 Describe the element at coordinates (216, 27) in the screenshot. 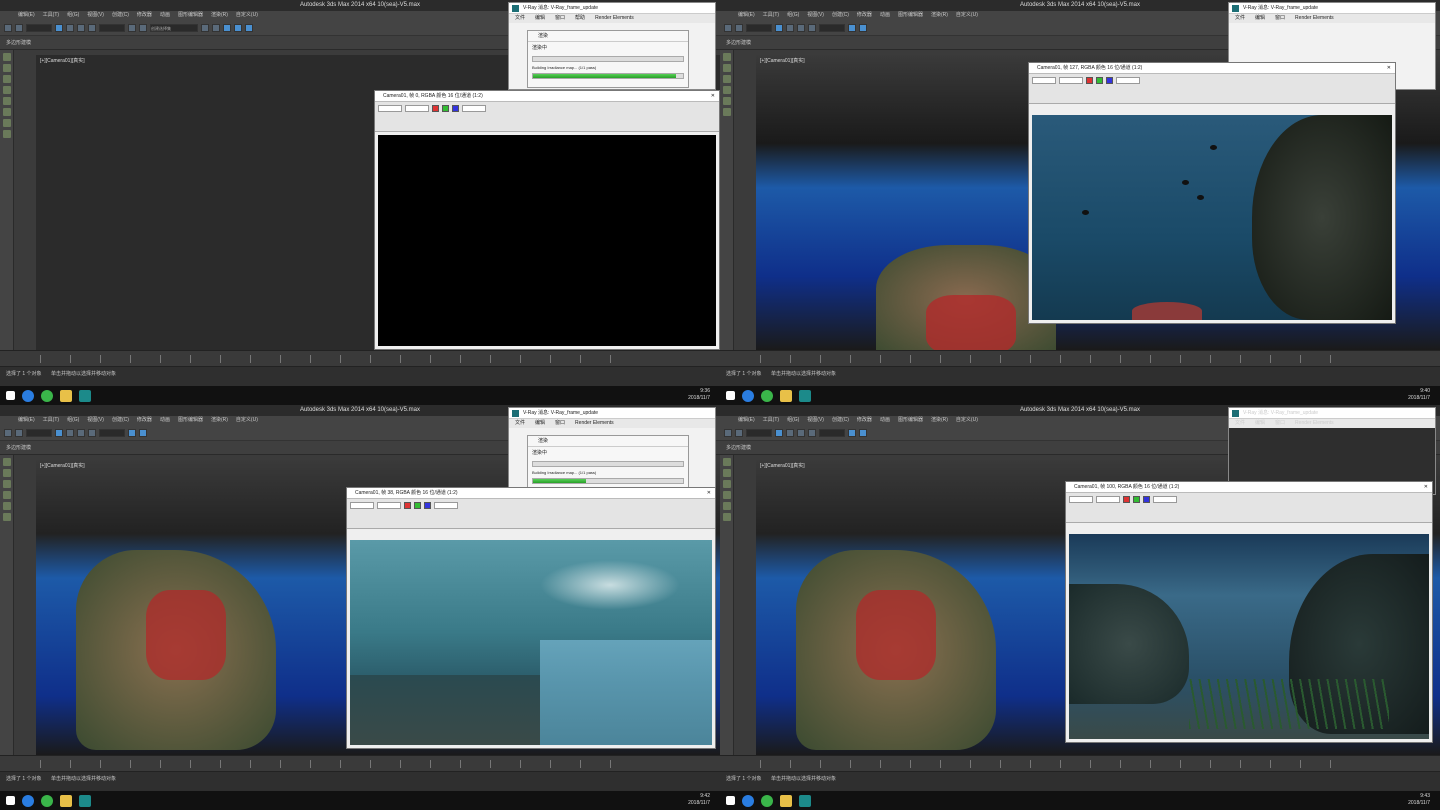

I see `align-icon` at that location.